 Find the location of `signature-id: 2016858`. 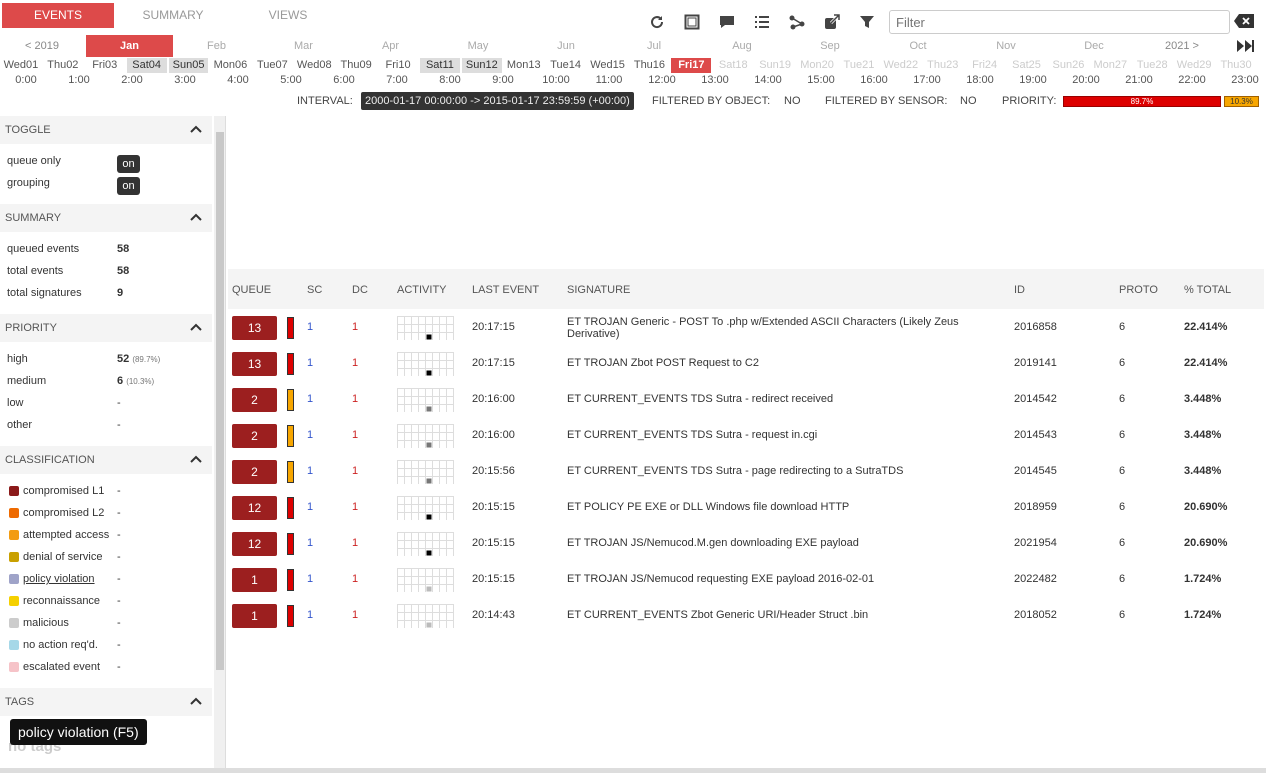

signature-id: 2016858 is located at coordinates (1035, 327).